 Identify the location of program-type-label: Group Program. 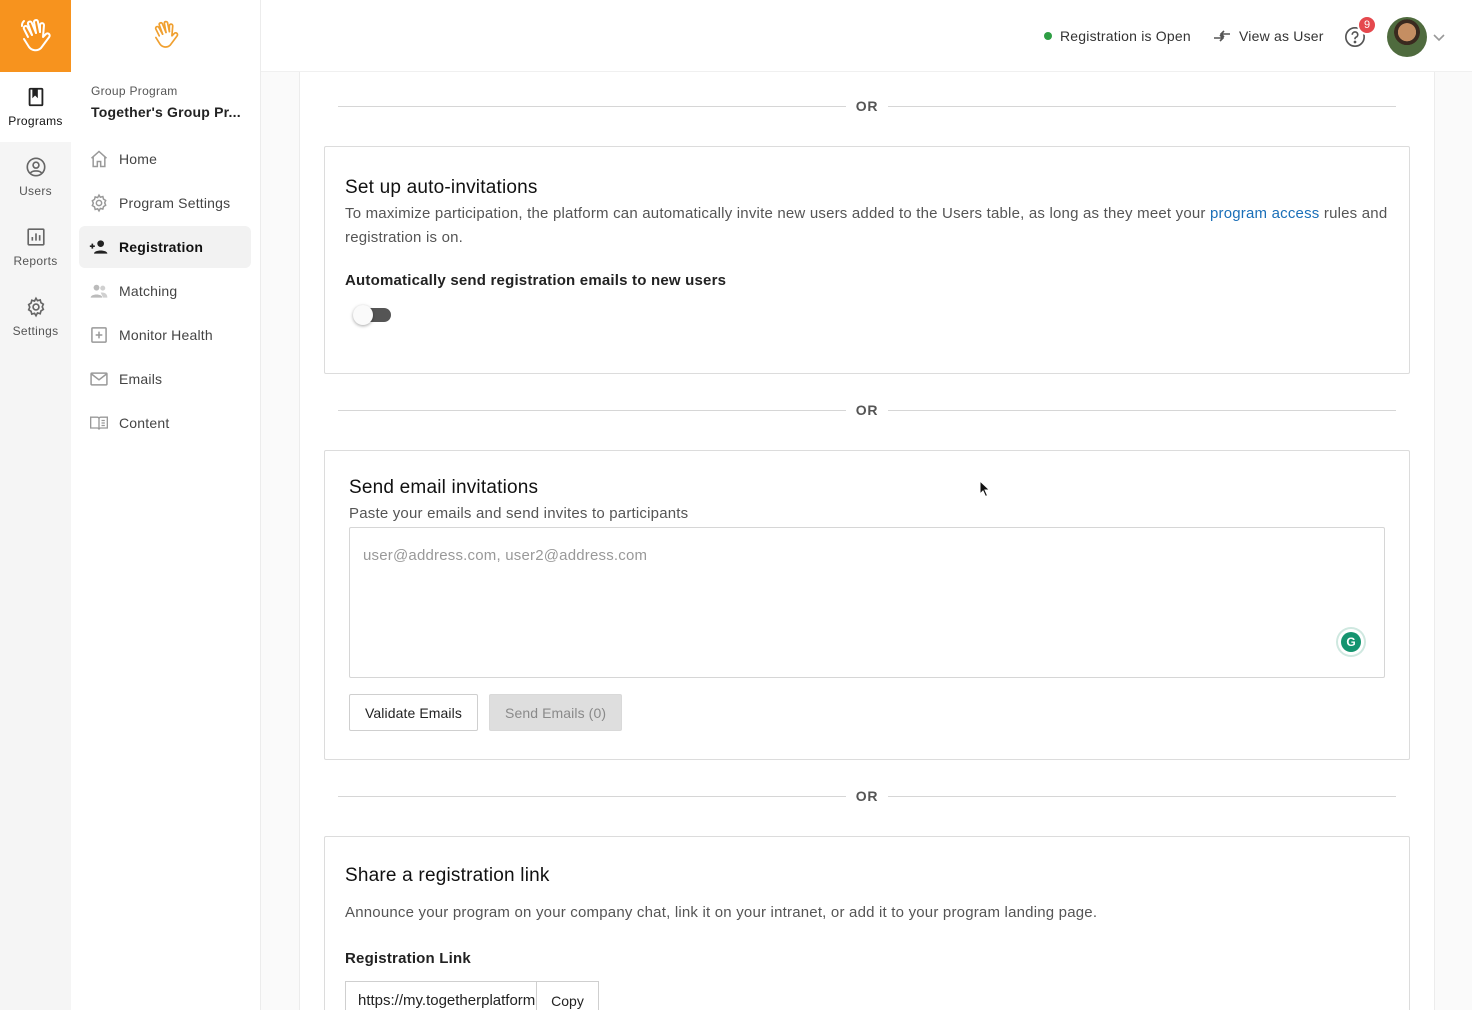
(134, 91).